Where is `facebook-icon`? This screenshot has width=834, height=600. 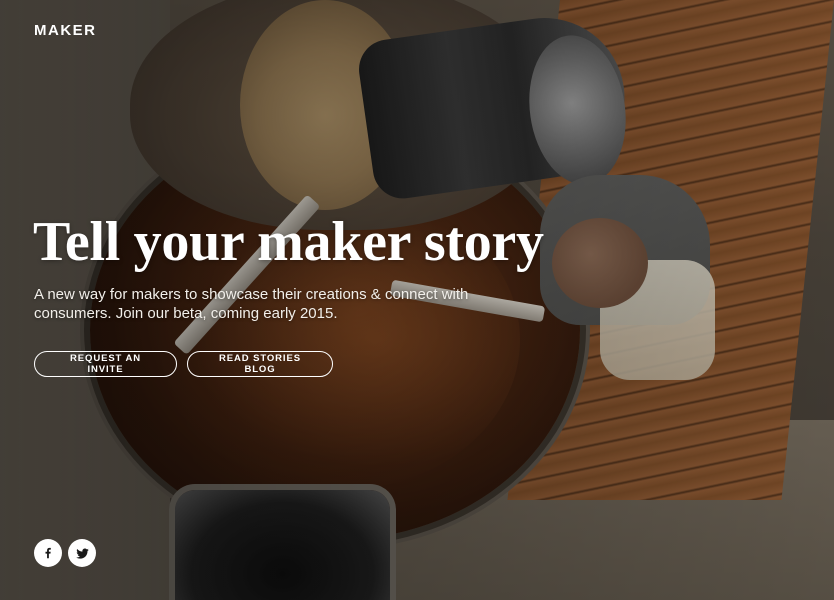
facebook-icon is located at coordinates (48, 553).